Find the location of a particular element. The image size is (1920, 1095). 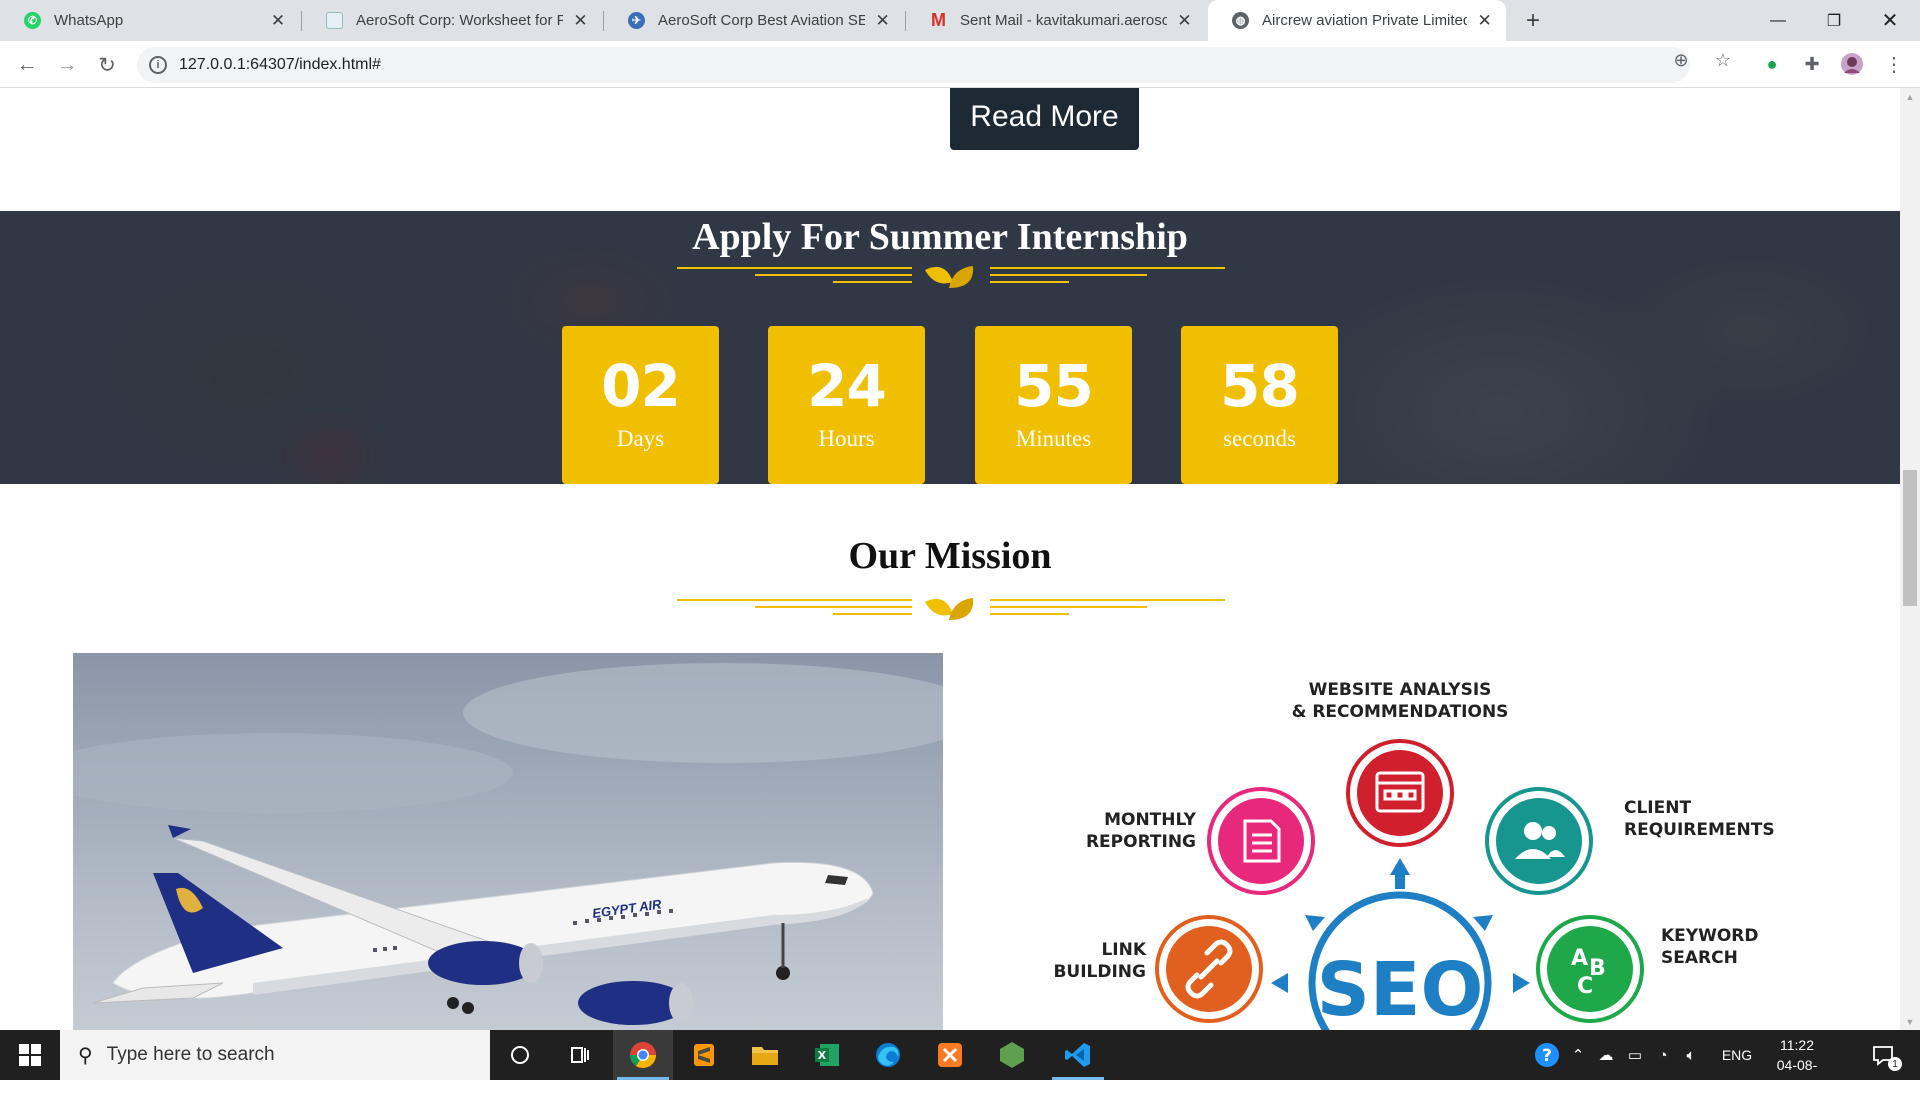

countdown-label: seconds is located at coordinates (1259, 438).